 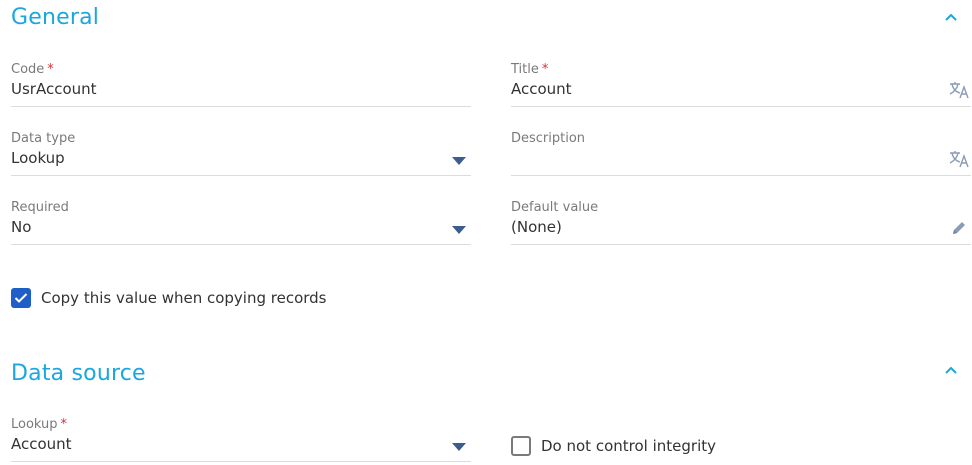 I want to click on lookup-label: Lookup *, so click(x=39, y=424).